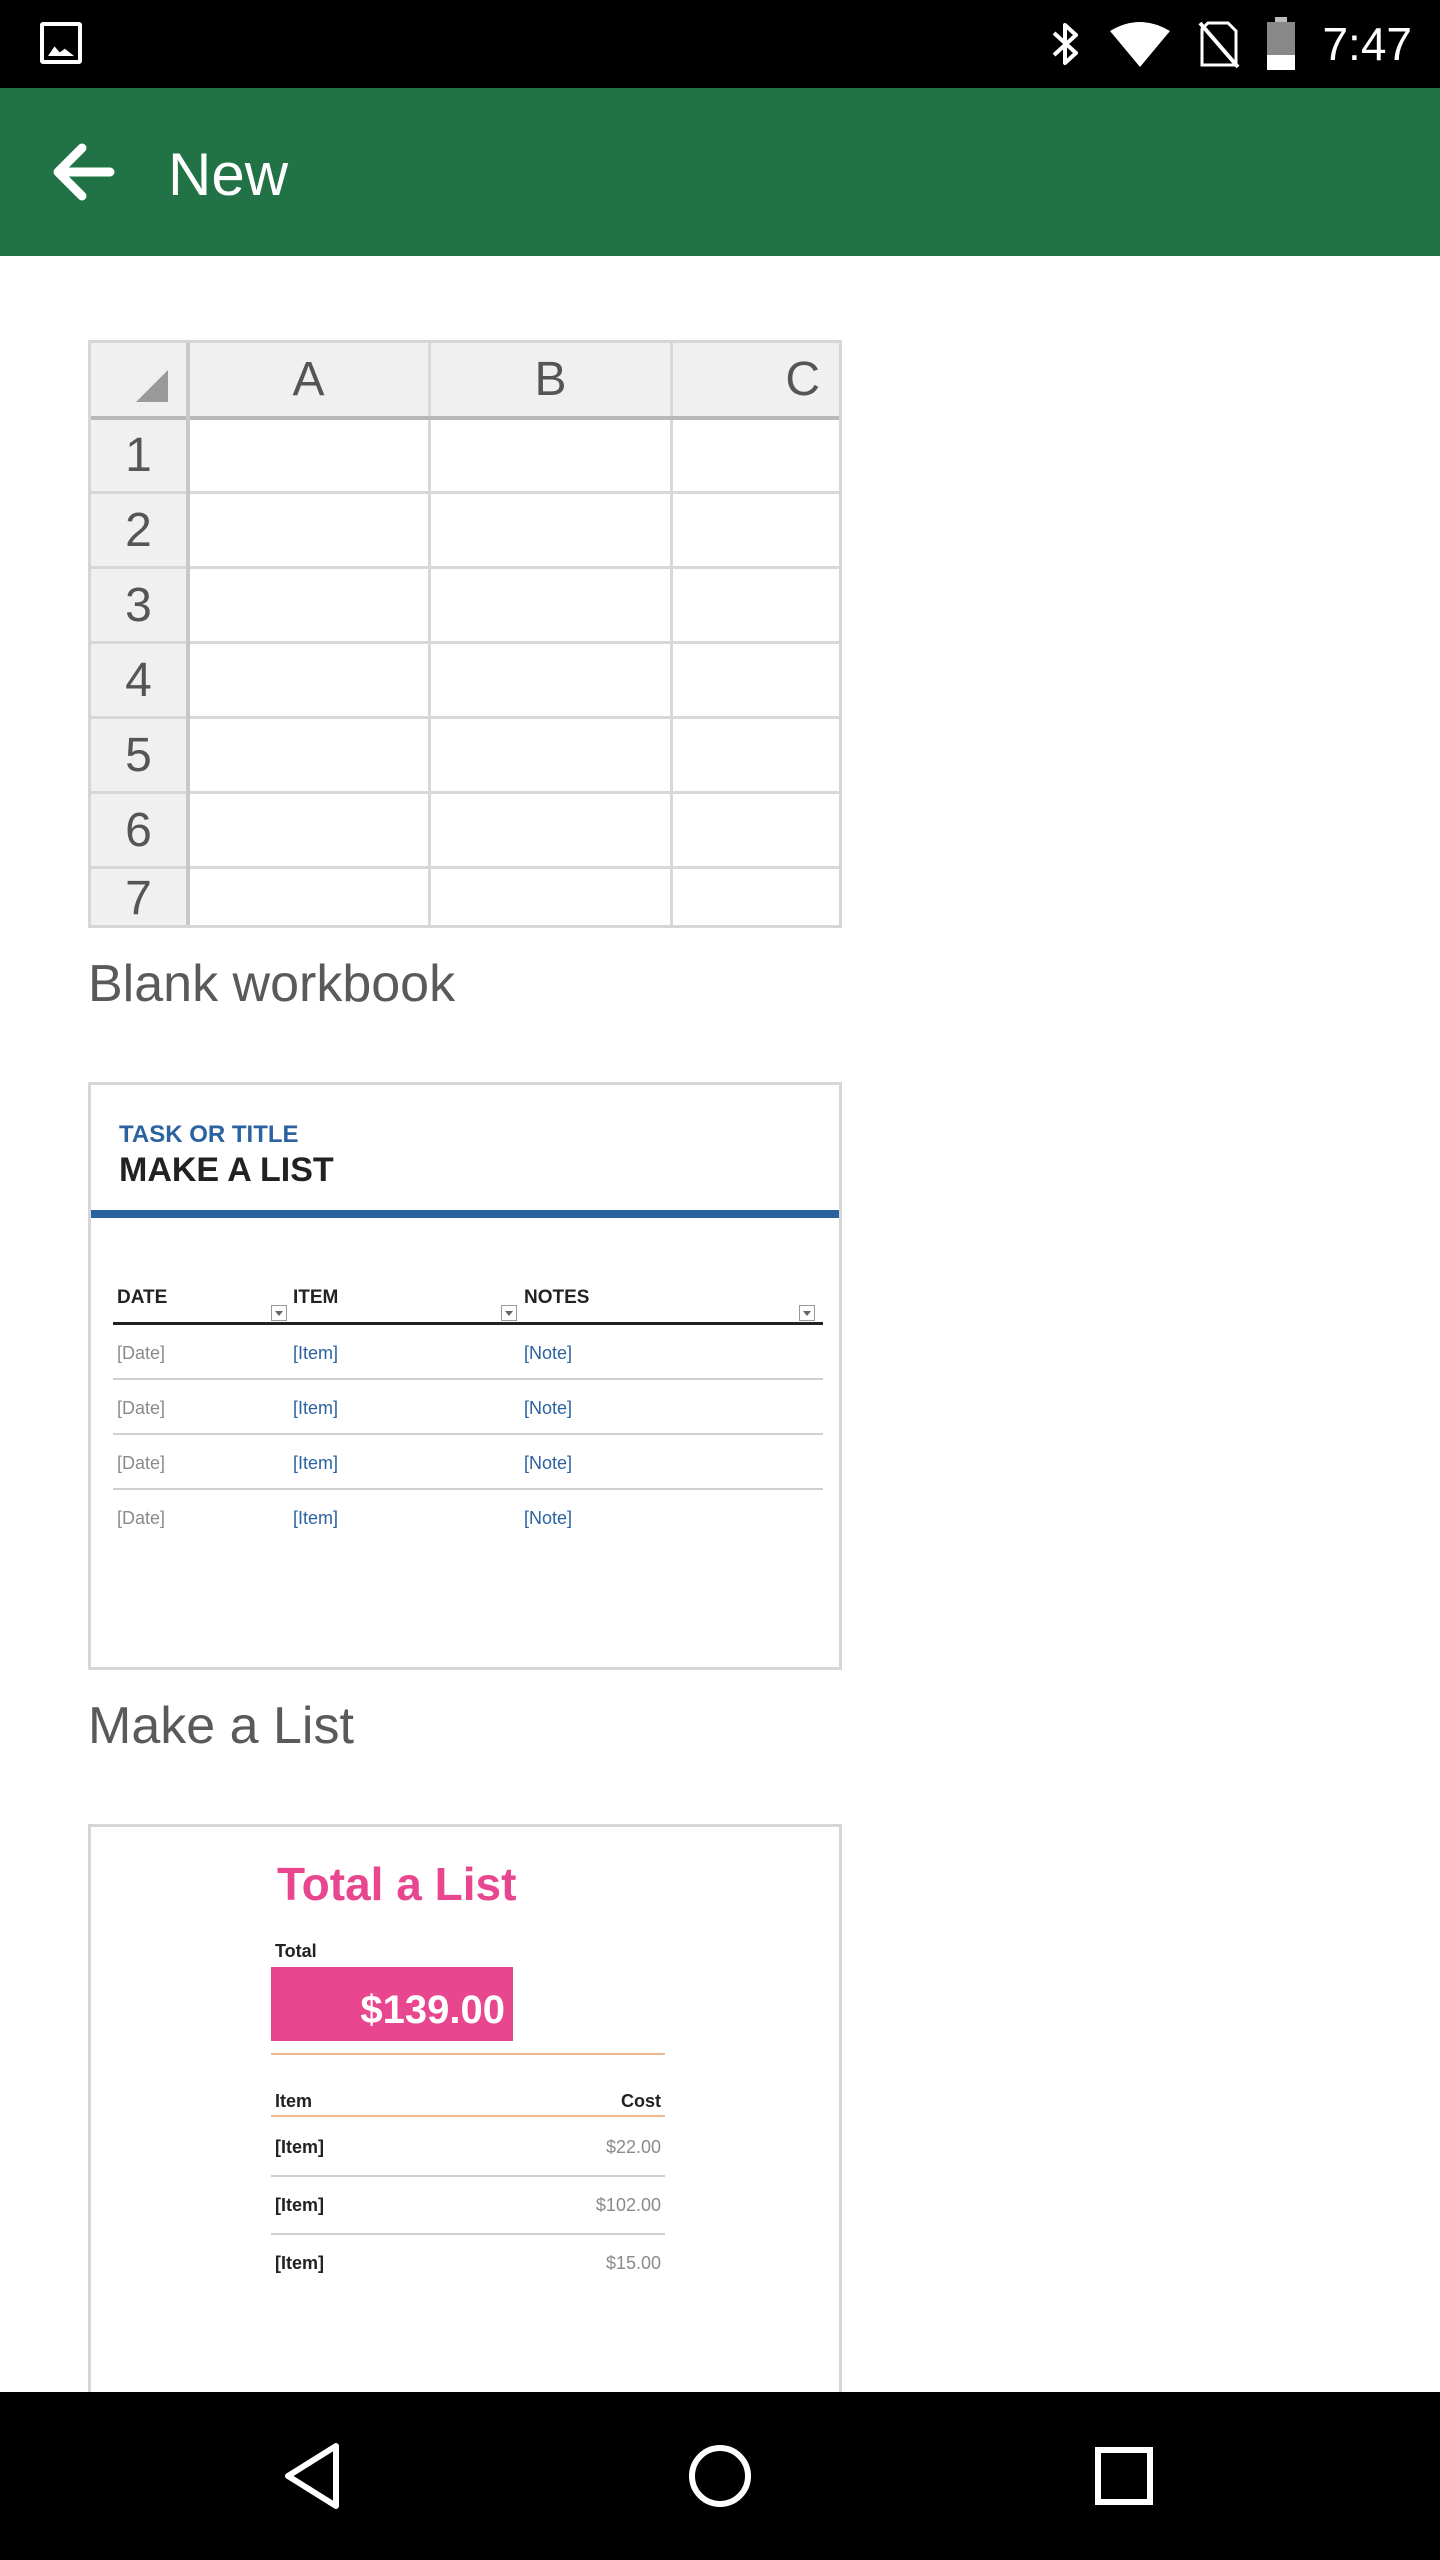  I want to click on app-bar: New, so click(720, 172).